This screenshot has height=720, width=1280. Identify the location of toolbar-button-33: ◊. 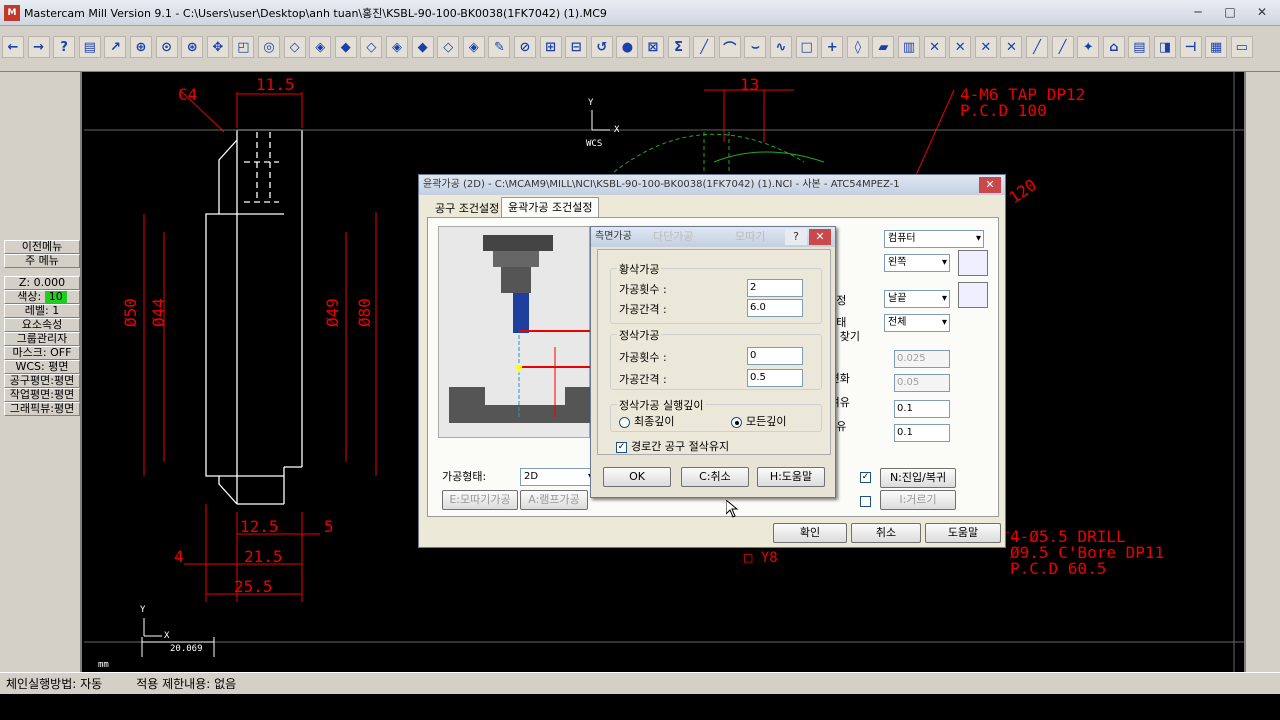
(857, 47).